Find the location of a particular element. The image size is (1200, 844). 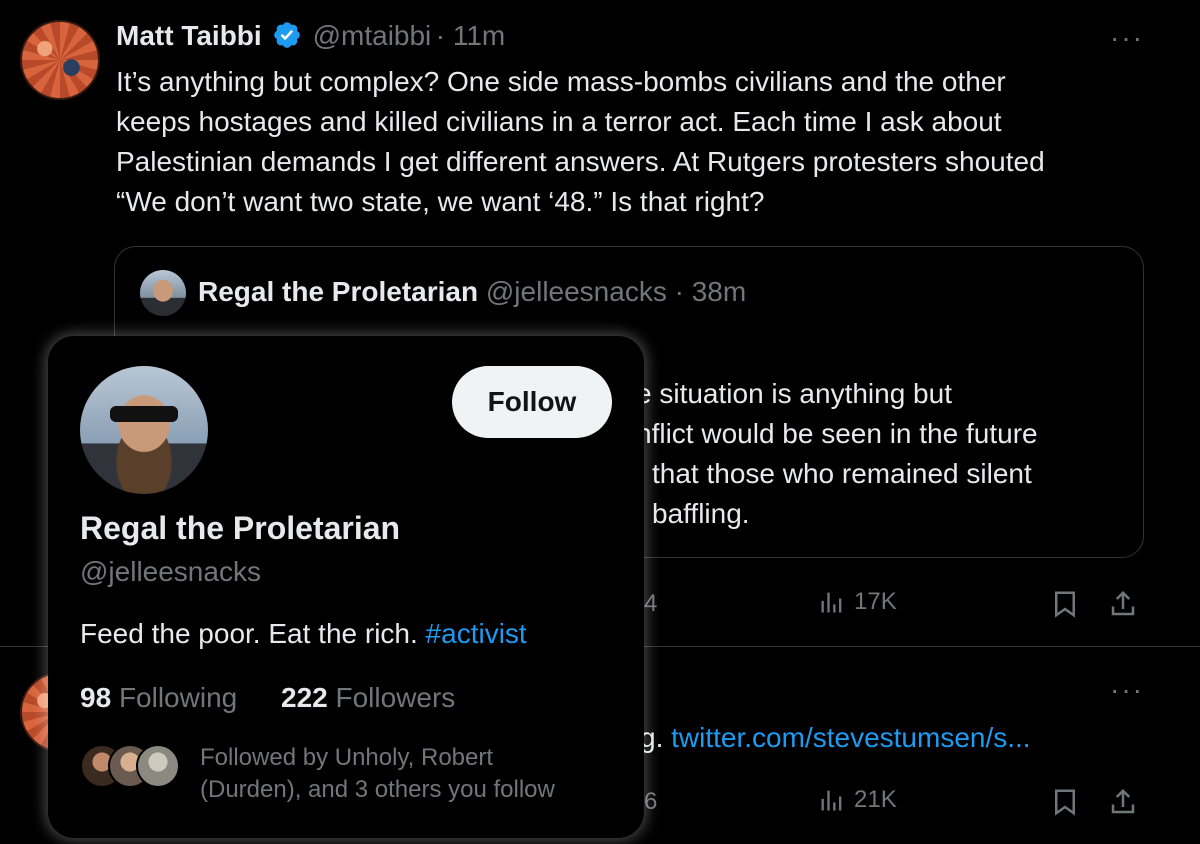

quoted-author-name: Regal the Proletarian is located at coordinates (338, 291).